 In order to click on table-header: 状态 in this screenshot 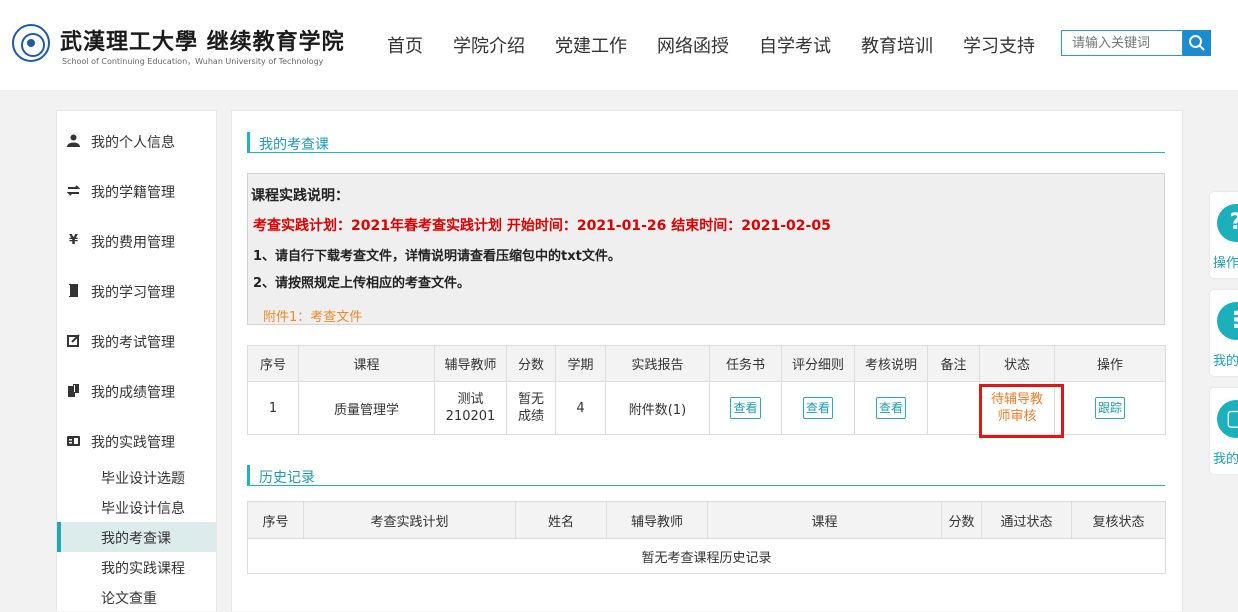, I will do `click(1017, 363)`.